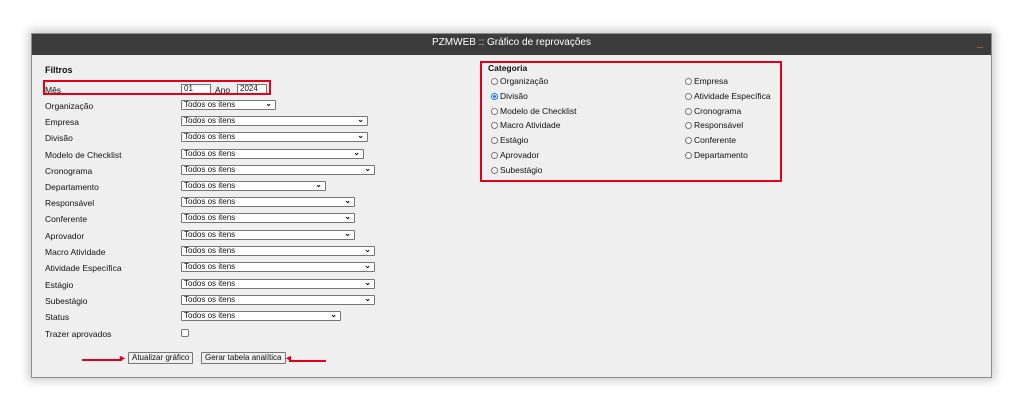 Image resolution: width=1024 pixels, height=405 pixels. What do you see at coordinates (715, 140) in the screenshot?
I see `radio-label: Conferente` at bounding box center [715, 140].